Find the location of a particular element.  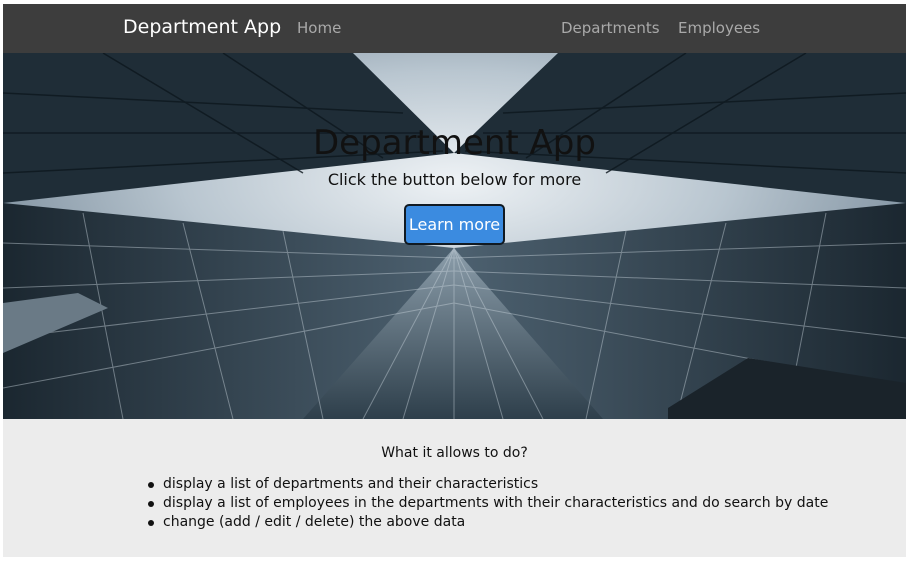

learn-more-button: Learn more is located at coordinates (454, 224).